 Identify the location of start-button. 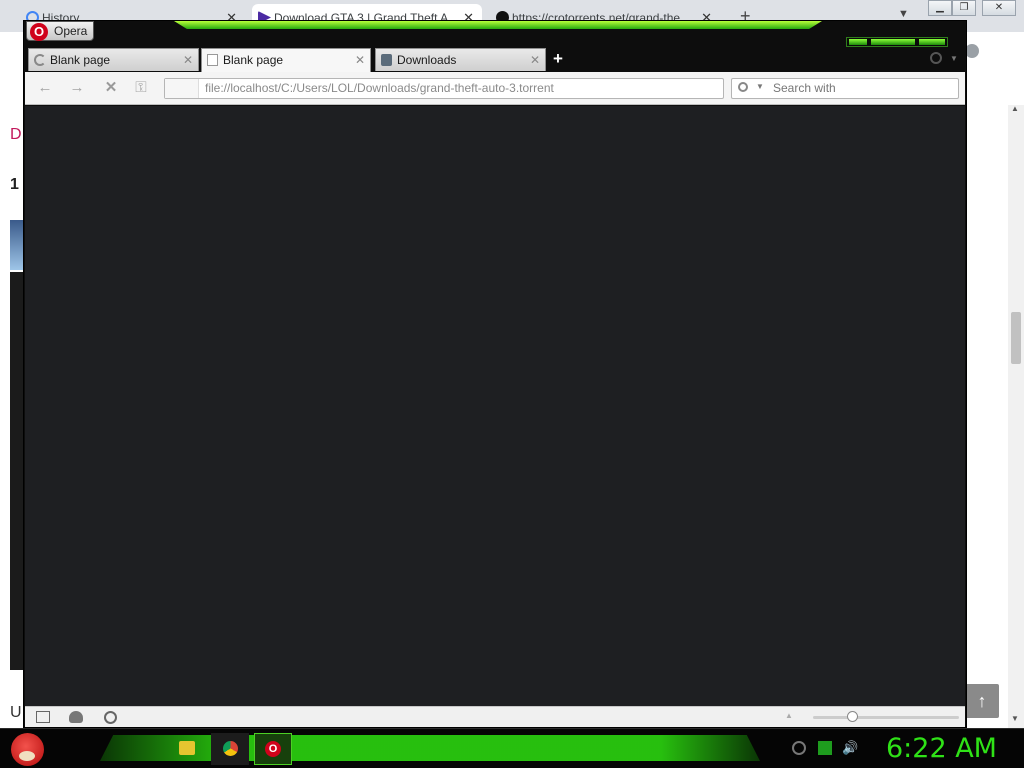
(27, 749).